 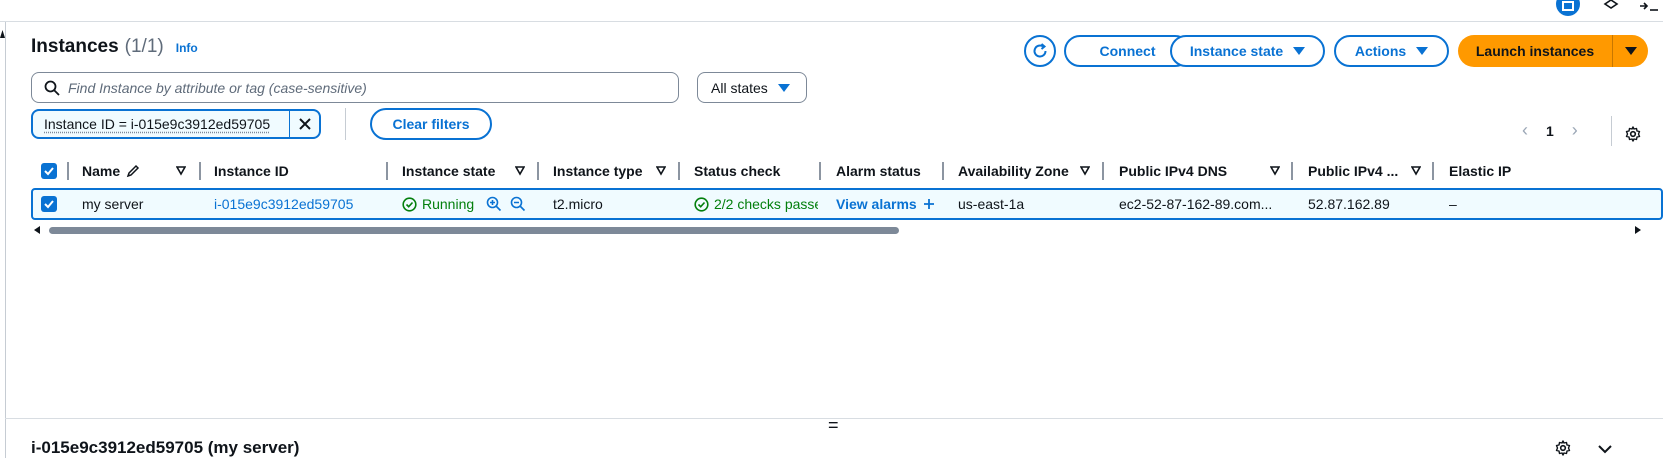 I want to click on pagination: ‹ 1 ›, so click(x=1550, y=130).